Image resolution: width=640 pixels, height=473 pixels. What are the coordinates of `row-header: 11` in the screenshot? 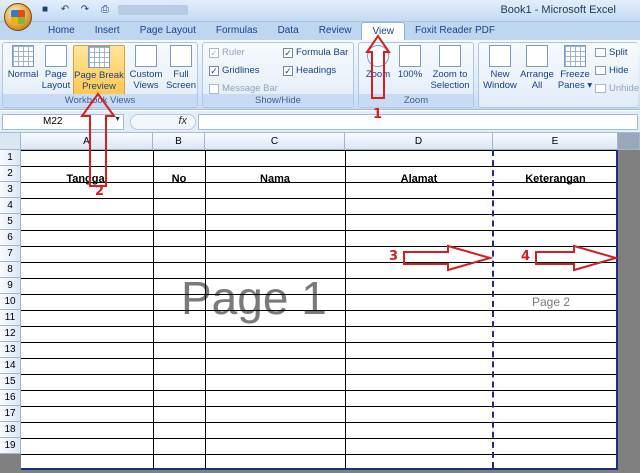 It's located at (10, 318).